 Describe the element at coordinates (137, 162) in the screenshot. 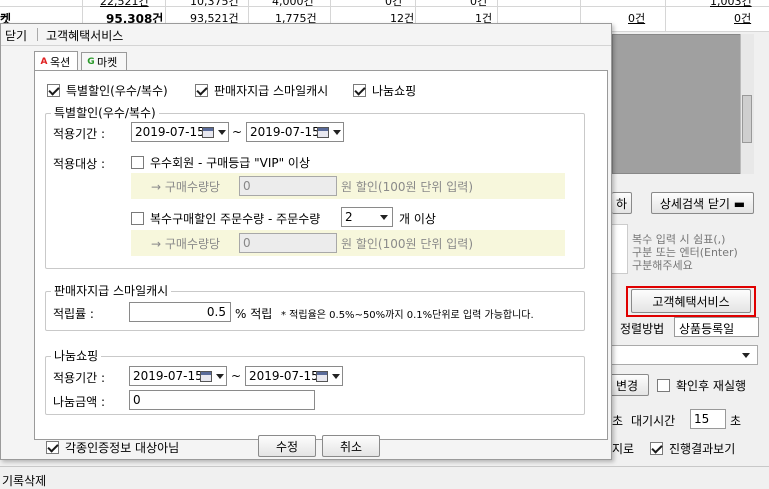

I see `vip-checkbox` at that location.